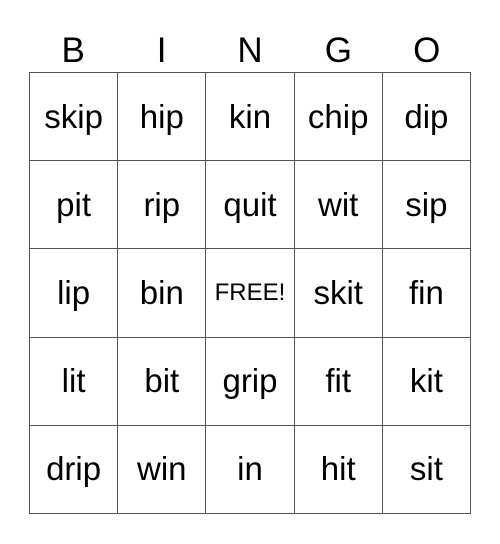 This screenshot has height=544, width=500. I want to click on bingo-cell: skit, so click(338, 293).